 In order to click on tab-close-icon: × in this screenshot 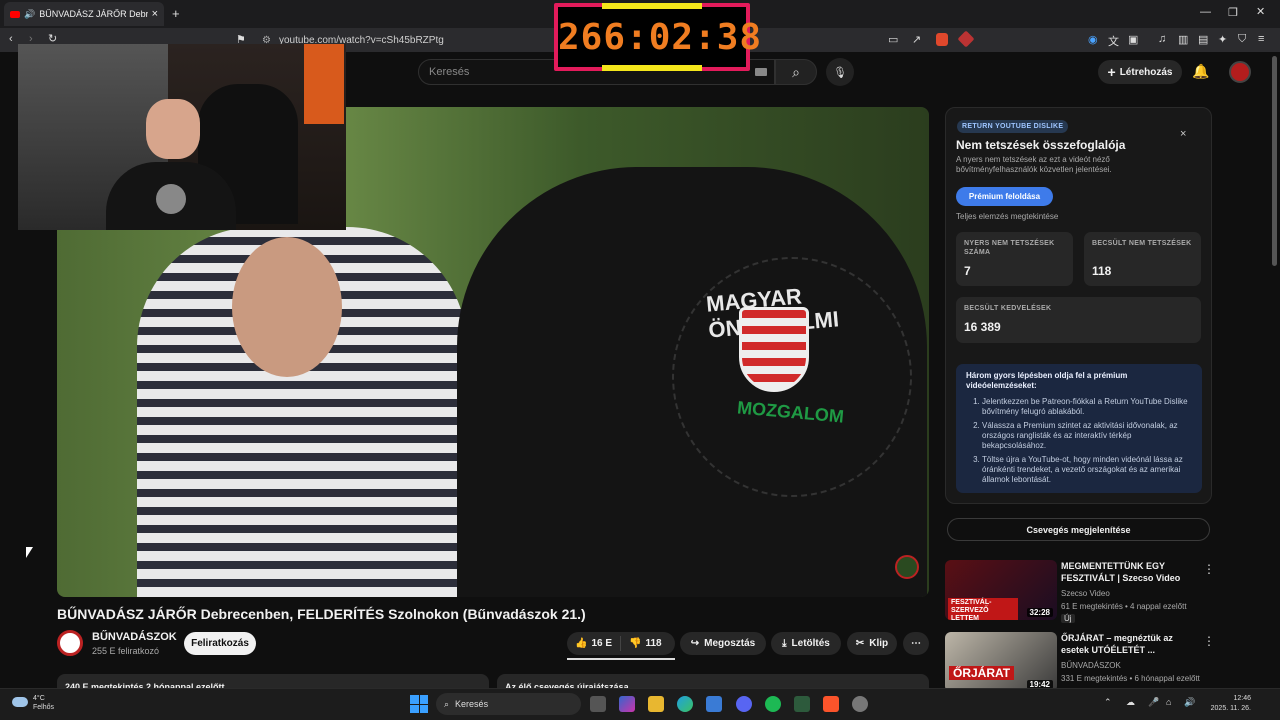, I will do `click(155, 14)`.